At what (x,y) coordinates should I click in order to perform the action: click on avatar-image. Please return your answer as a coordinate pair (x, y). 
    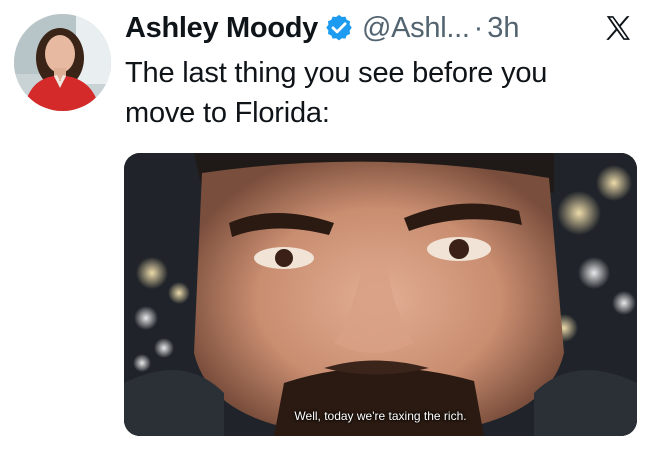
    Looking at the image, I should click on (62, 62).